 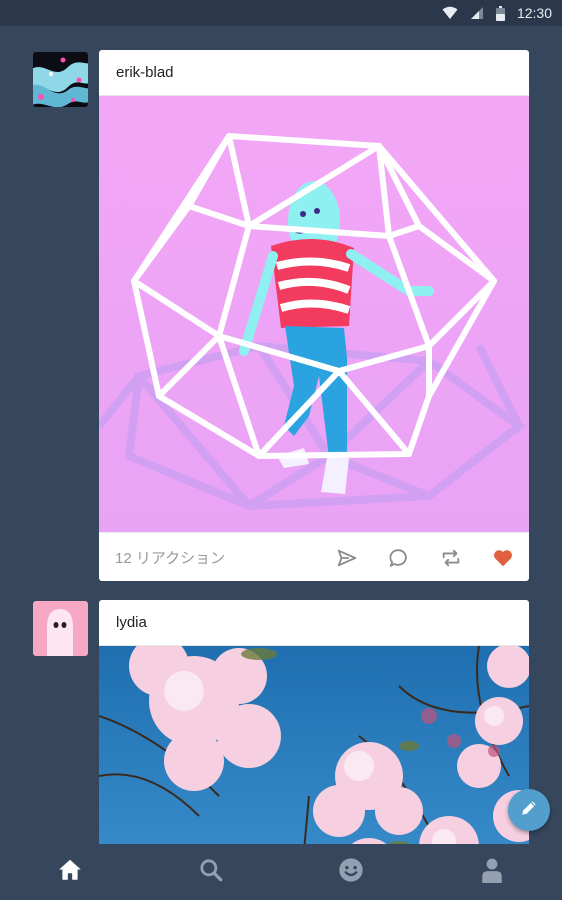 I want to click on activity-smiley-icon, so click(x=351, y=872).